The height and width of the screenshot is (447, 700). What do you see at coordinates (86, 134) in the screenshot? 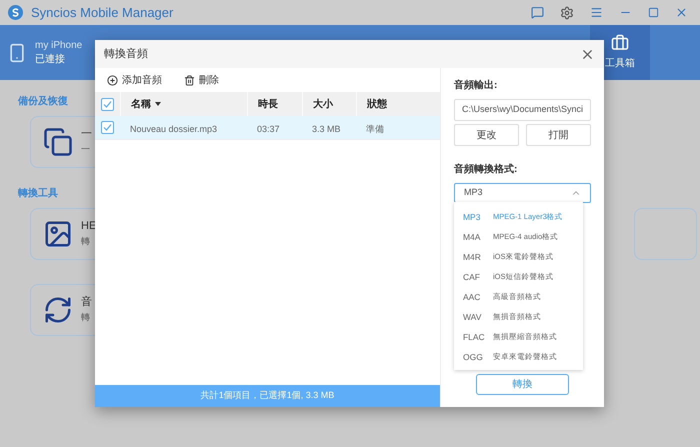
I see `card-title: 一` at bounding box center [86, 134].